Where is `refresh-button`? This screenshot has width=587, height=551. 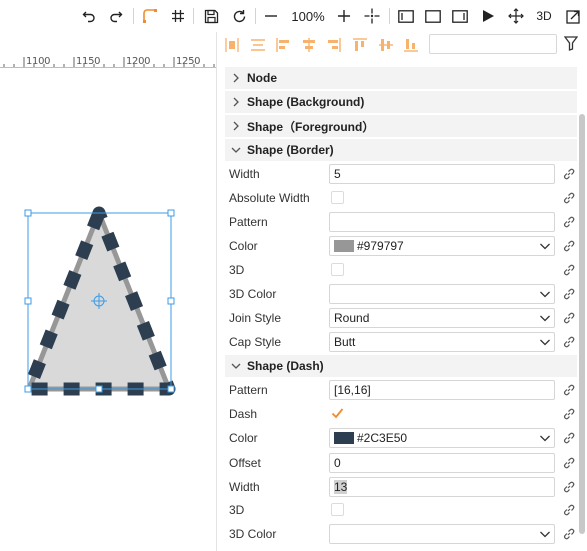 refresh-button is located at coordinates (239, 16).